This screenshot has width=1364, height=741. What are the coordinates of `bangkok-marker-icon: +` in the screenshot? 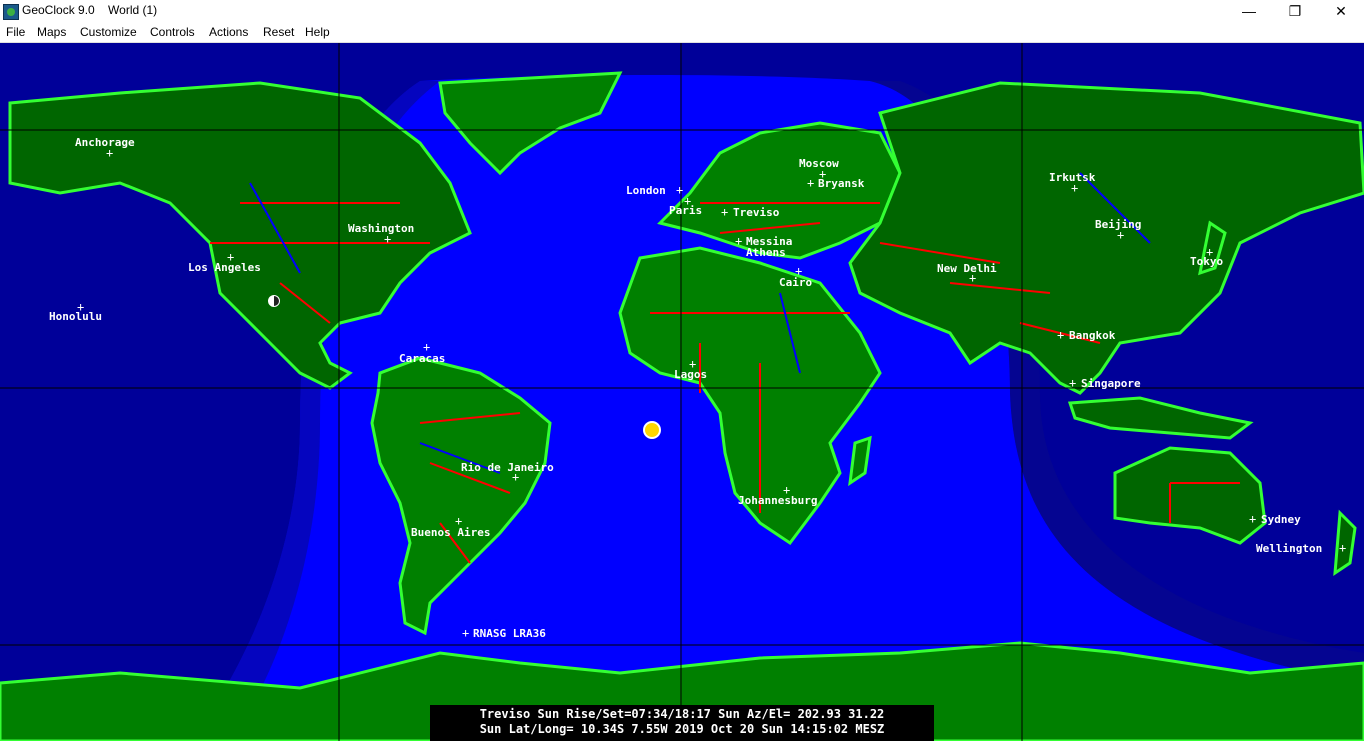 It's located at (1061, 335).